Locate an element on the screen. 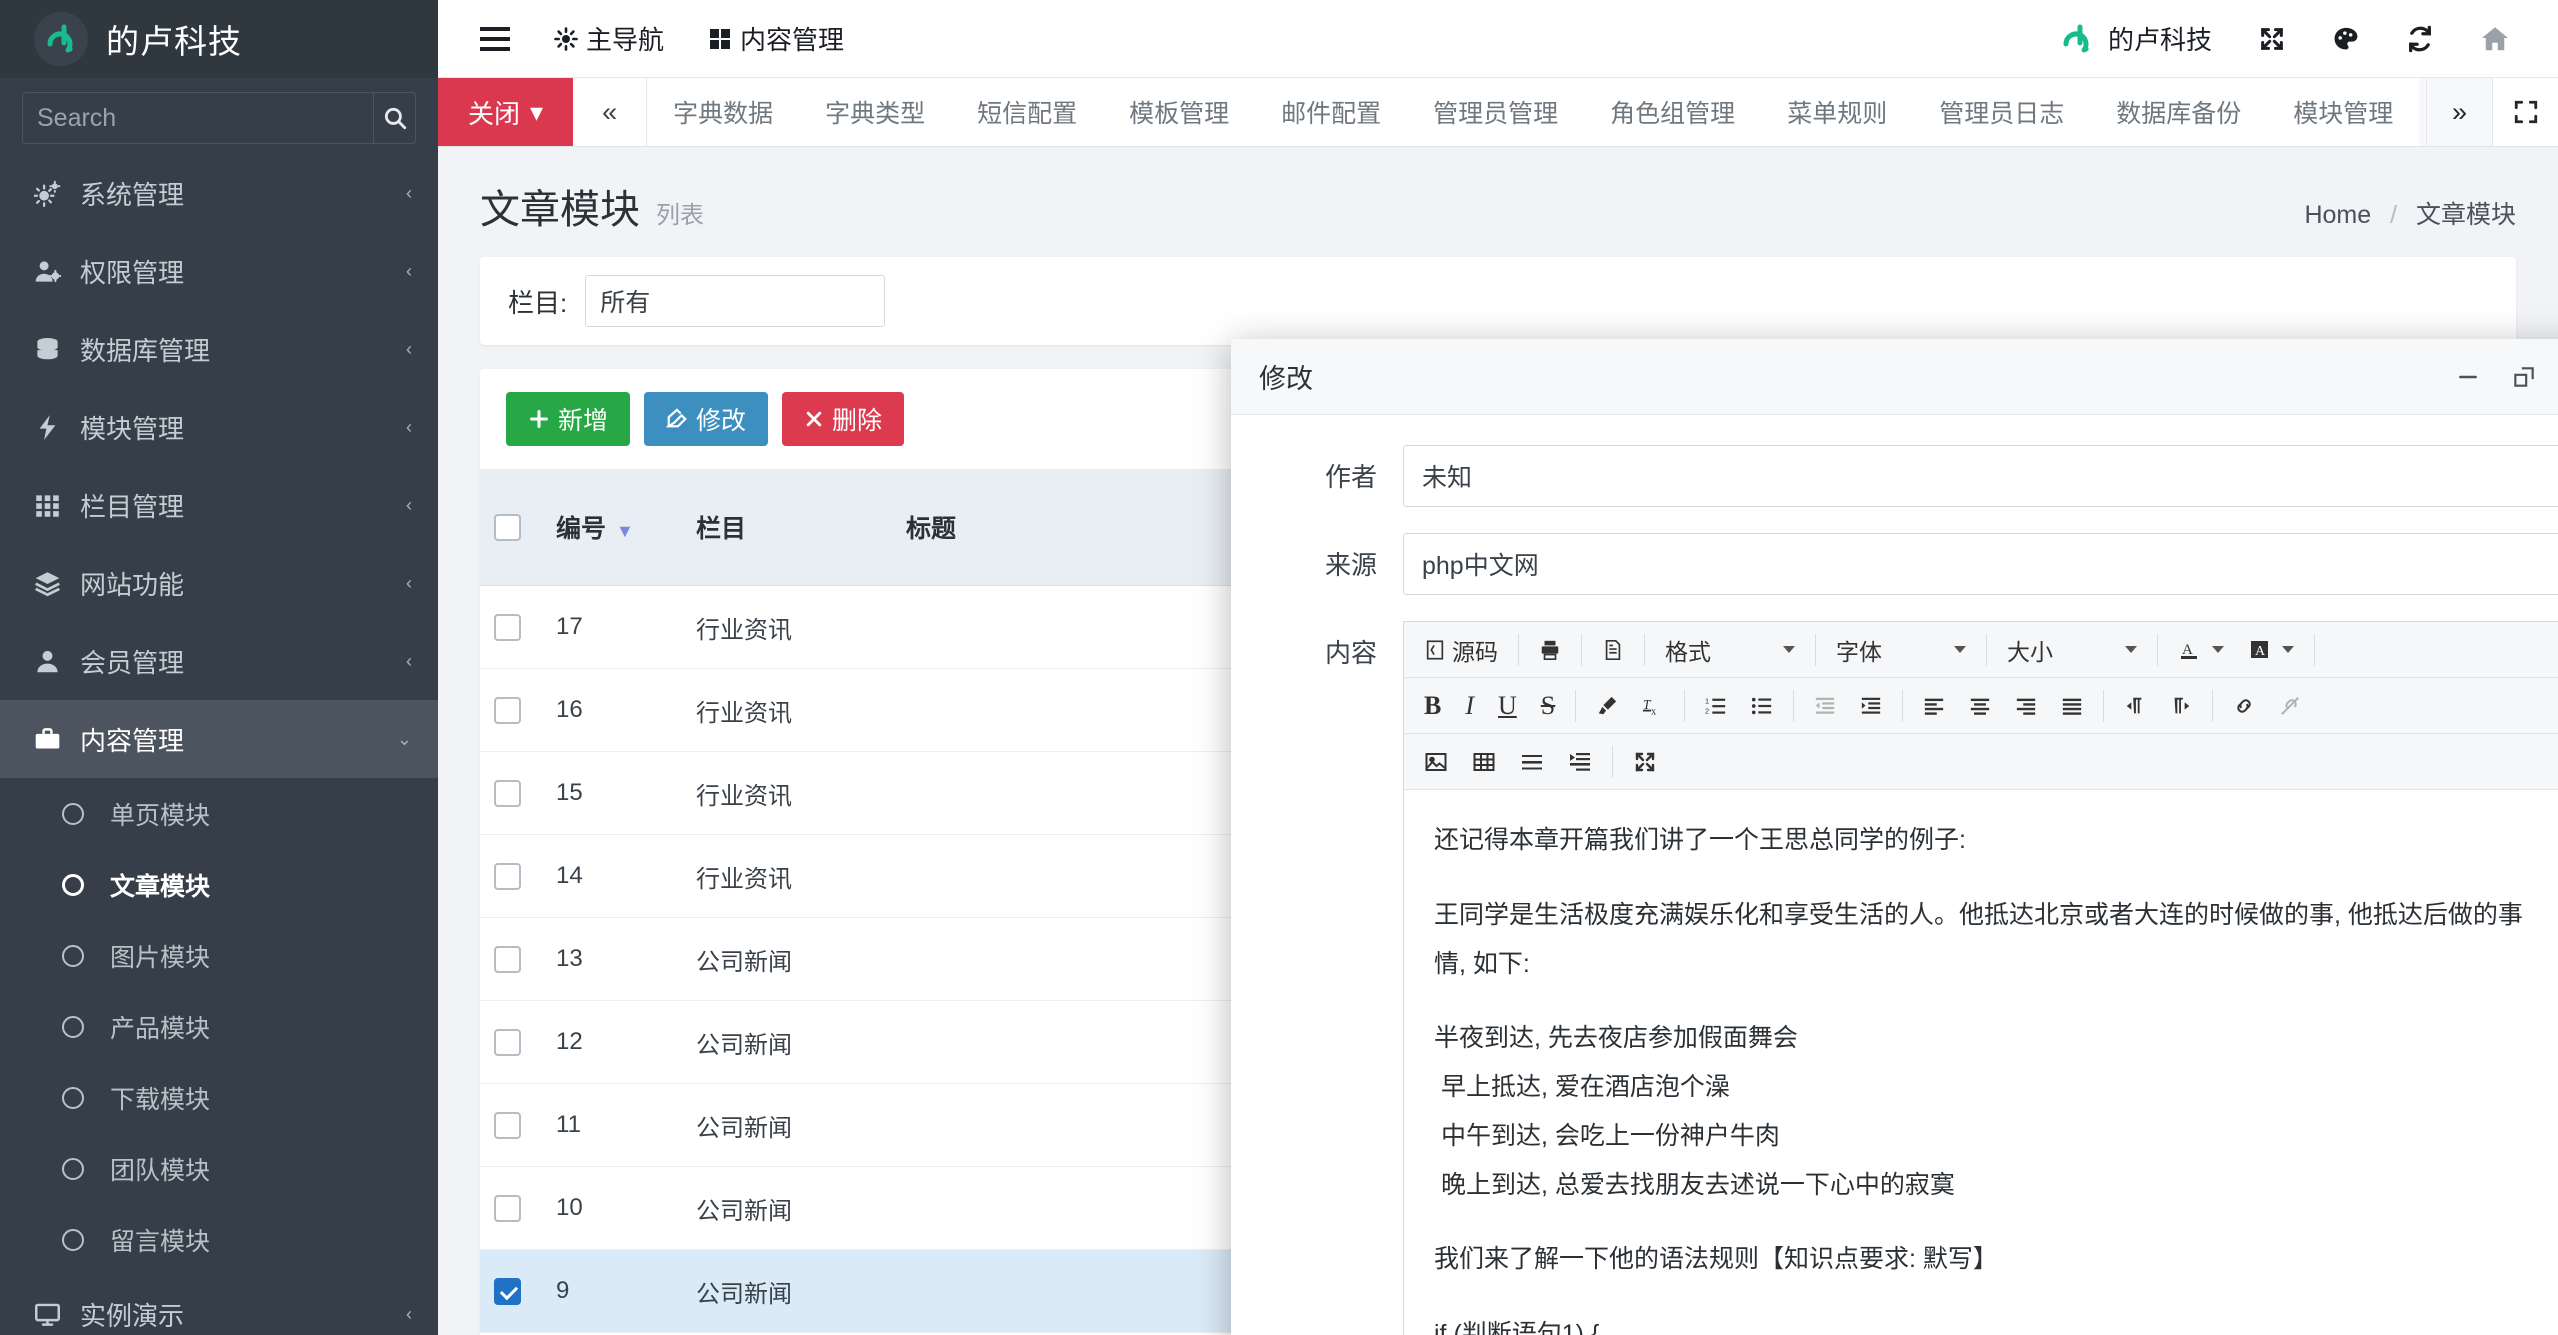 The image size is (2558, 1335). header-brand: 的卢科技 is located at coordinates (2136, 38).